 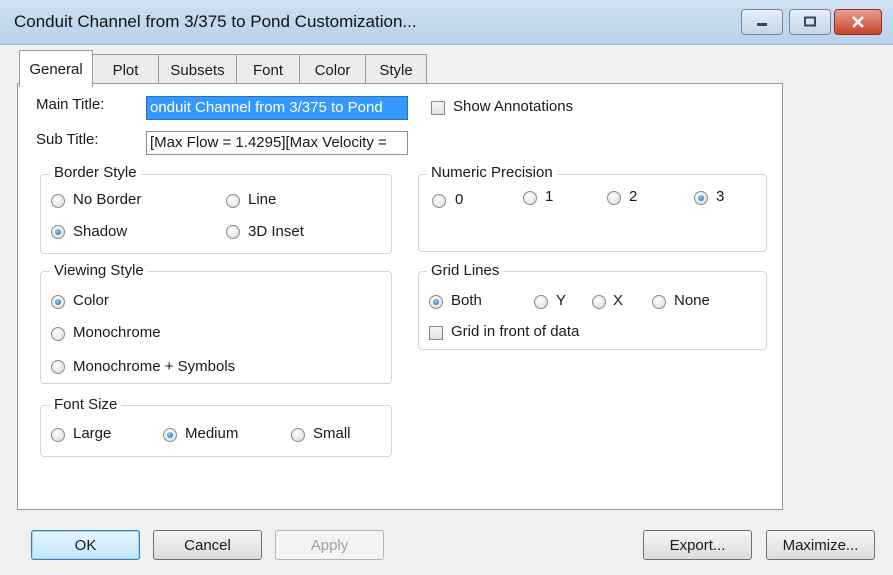 I want to click on maximize-icon, so click(x=810, y=21).